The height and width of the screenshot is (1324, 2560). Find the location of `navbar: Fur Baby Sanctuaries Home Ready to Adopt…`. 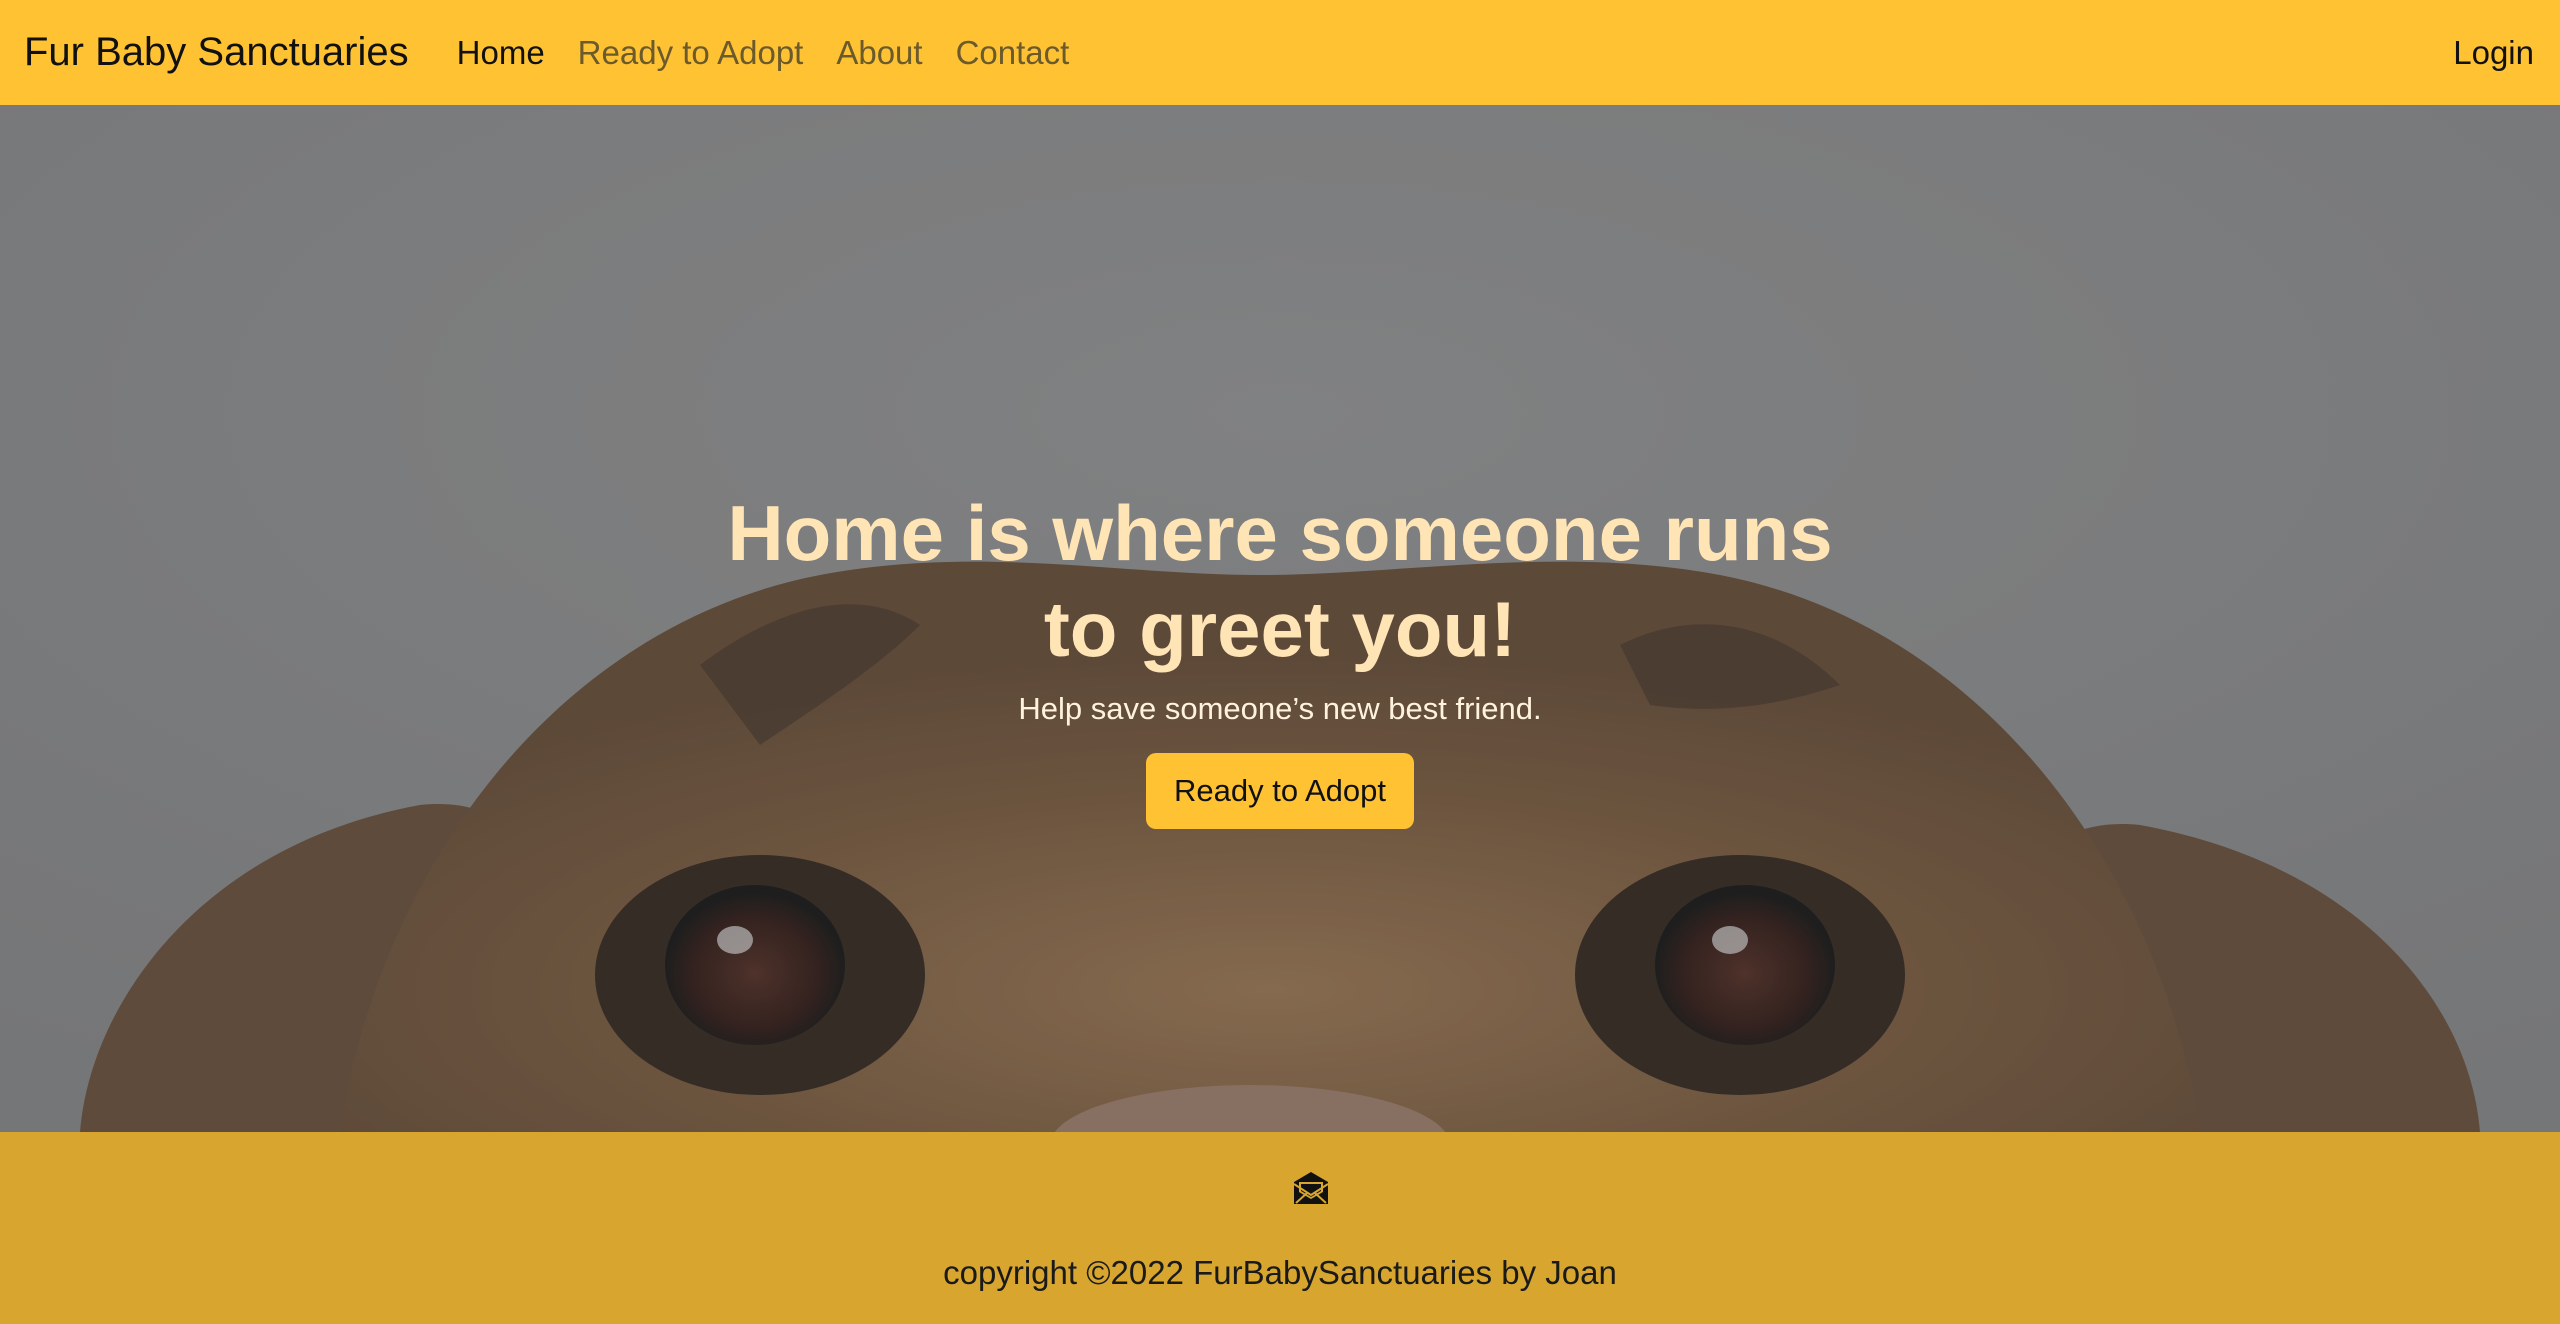

navbar: Fur Baby Sanctuaries Home Ready to Adopt… is located at coordinates (1280, 52).